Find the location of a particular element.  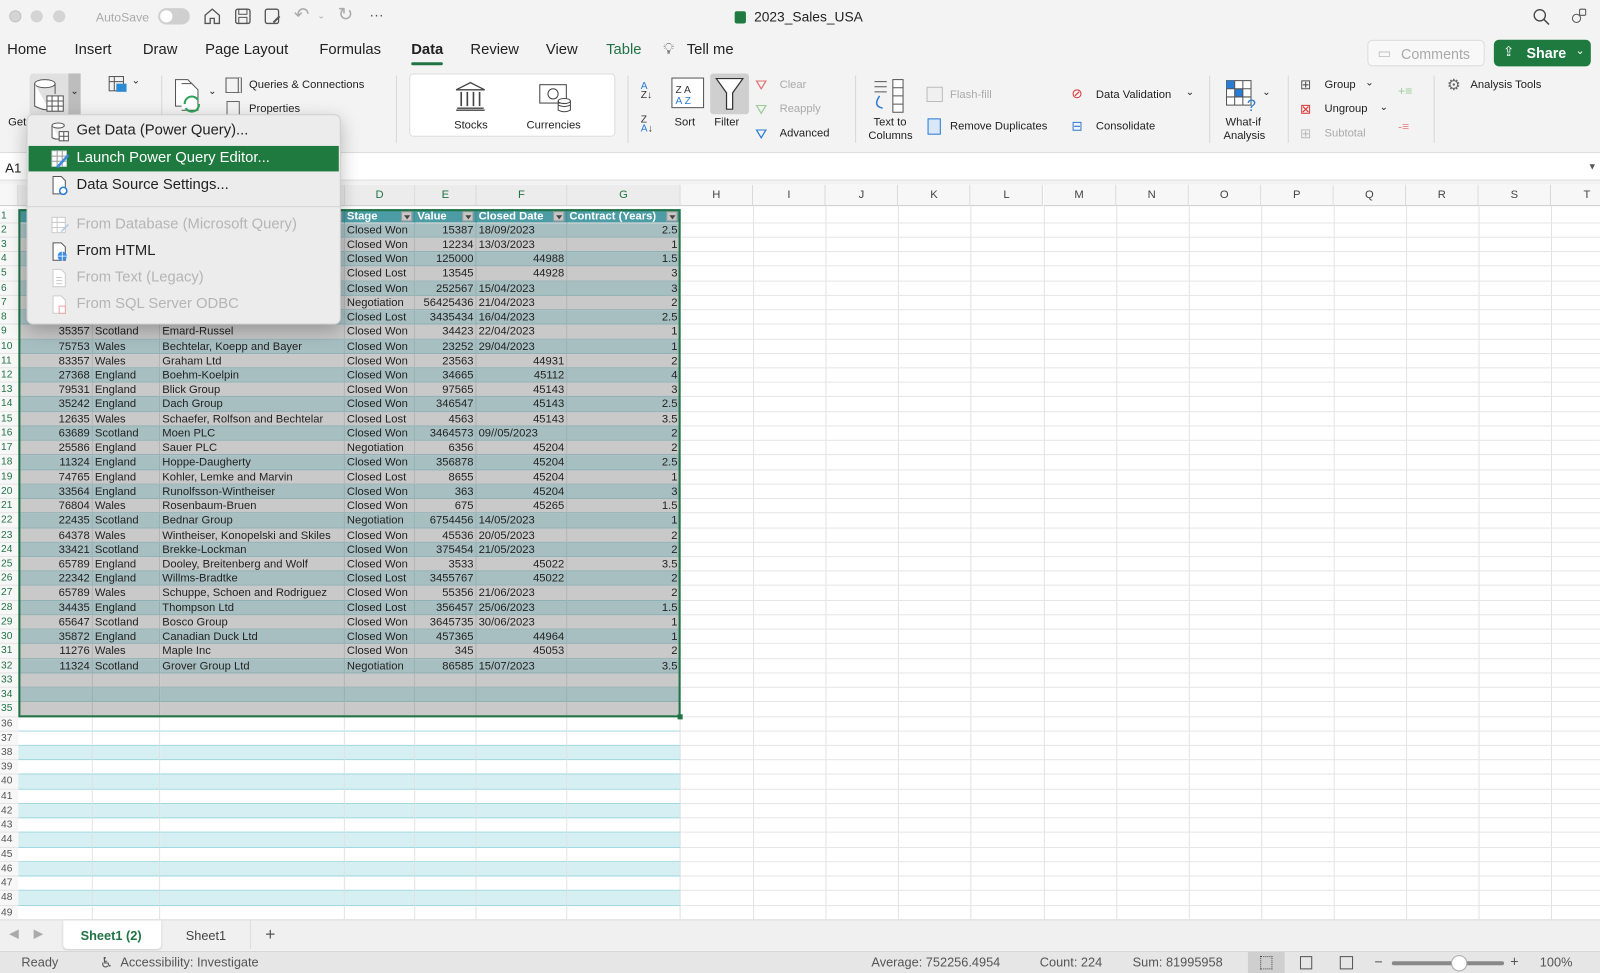

table-cell: 23252 is located at coordinates (446, 346).